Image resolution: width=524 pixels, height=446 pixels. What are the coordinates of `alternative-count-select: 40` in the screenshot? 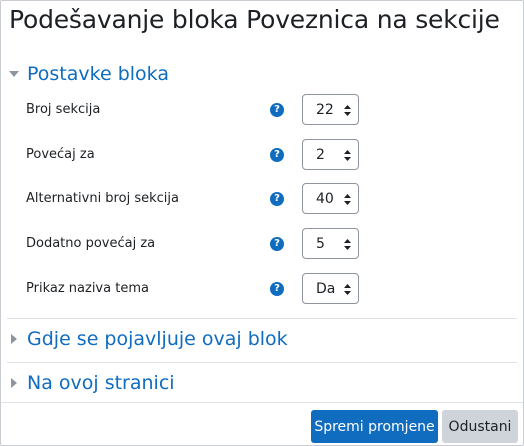 It's located at (330, 198).